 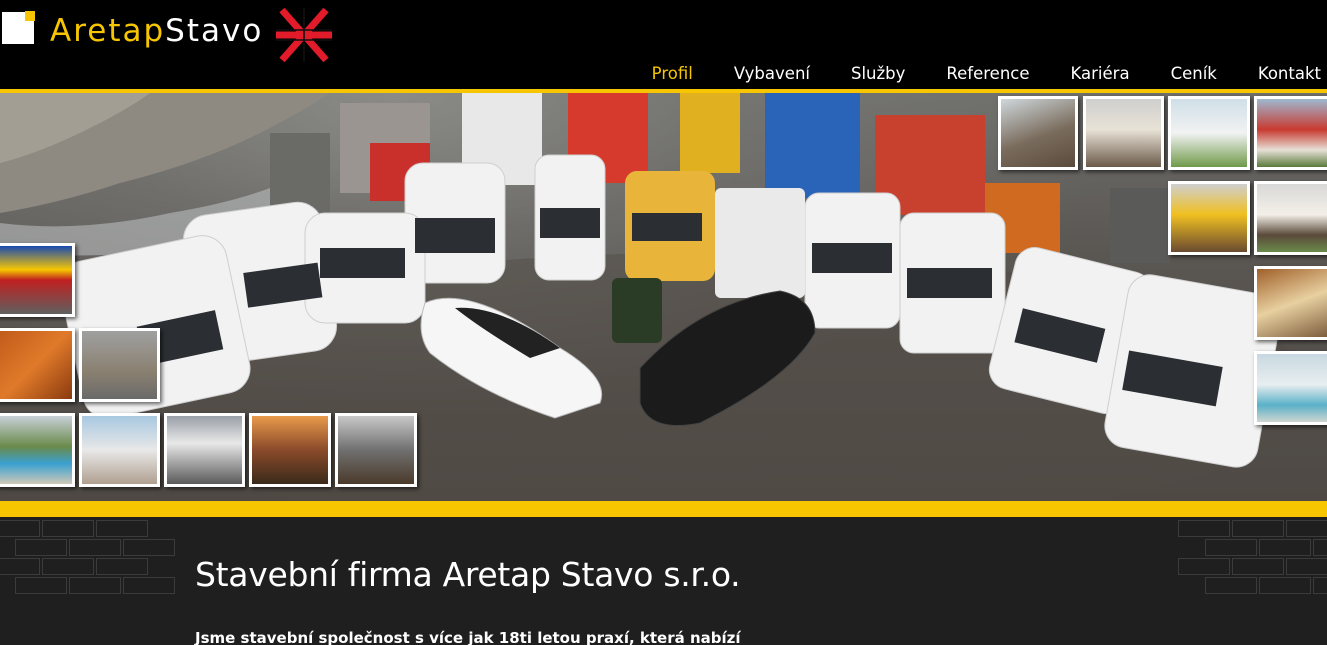 I want to click on nav-kariera: Kariéra, so click(x=1080, y=74).